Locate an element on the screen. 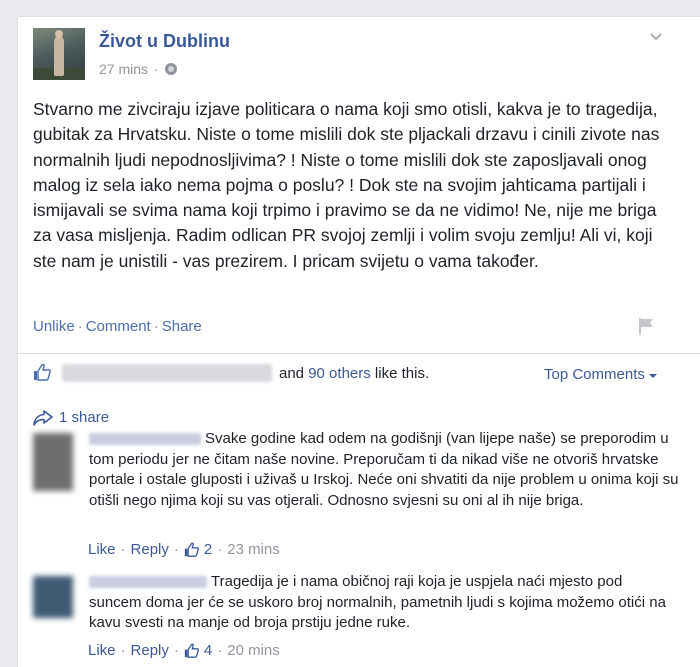 The width and height of the screenshot is (700, 667). share-arrow-icon is located at coordinates (43, 417).